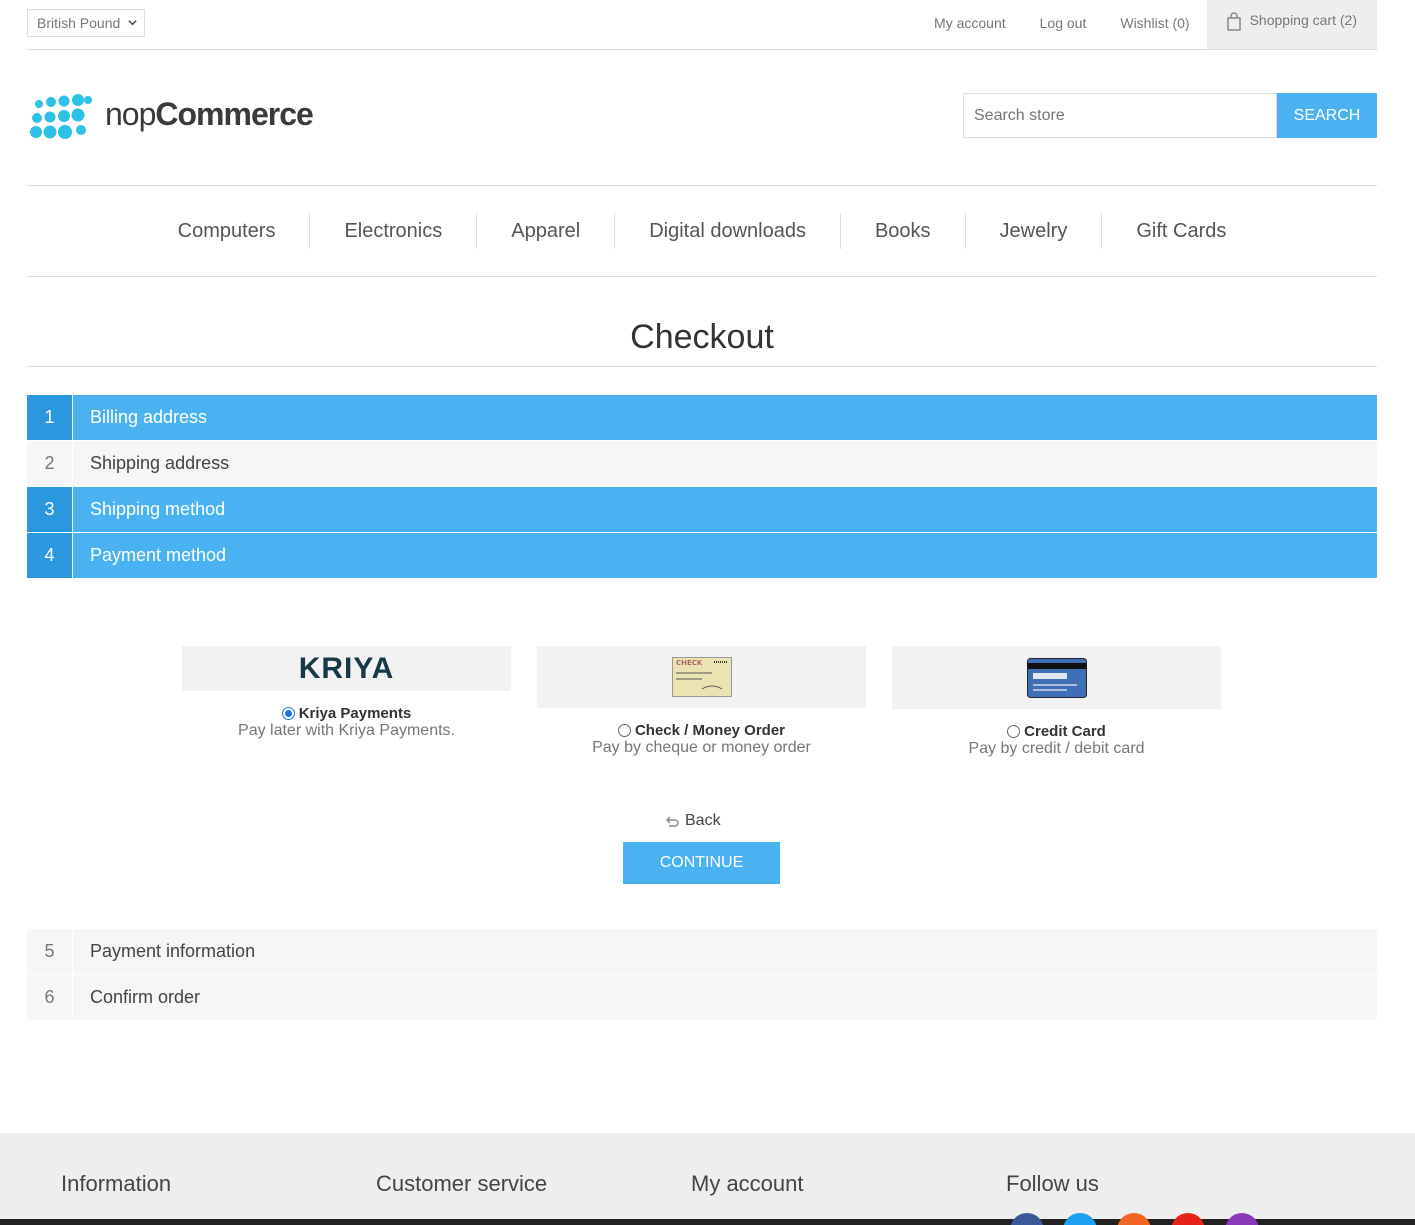  I want to click on menu-item-digital-downloads: Digital downloads, so click(728, 231).